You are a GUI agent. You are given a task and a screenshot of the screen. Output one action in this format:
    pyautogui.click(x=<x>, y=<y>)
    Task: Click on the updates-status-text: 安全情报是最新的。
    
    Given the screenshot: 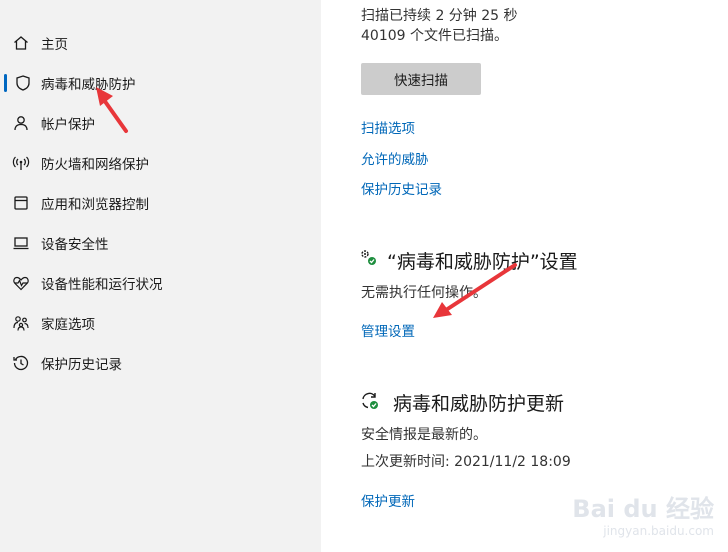 What is the action you would take?
    pyautogui.click(x=424, y=435)
    